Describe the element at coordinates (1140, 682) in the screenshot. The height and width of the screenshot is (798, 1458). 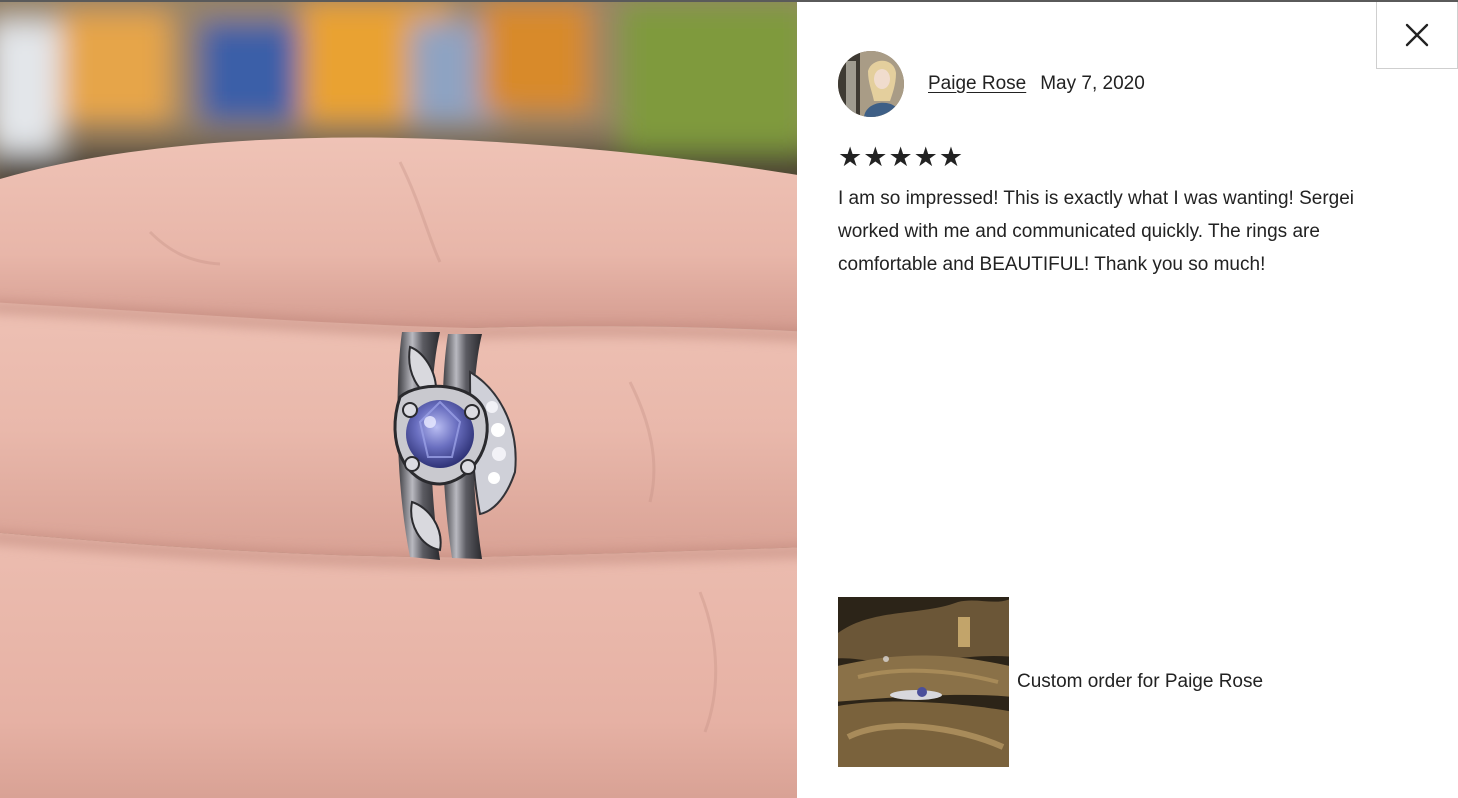
I see `custom-order-label: Custom order for Paige Rose` at that location.